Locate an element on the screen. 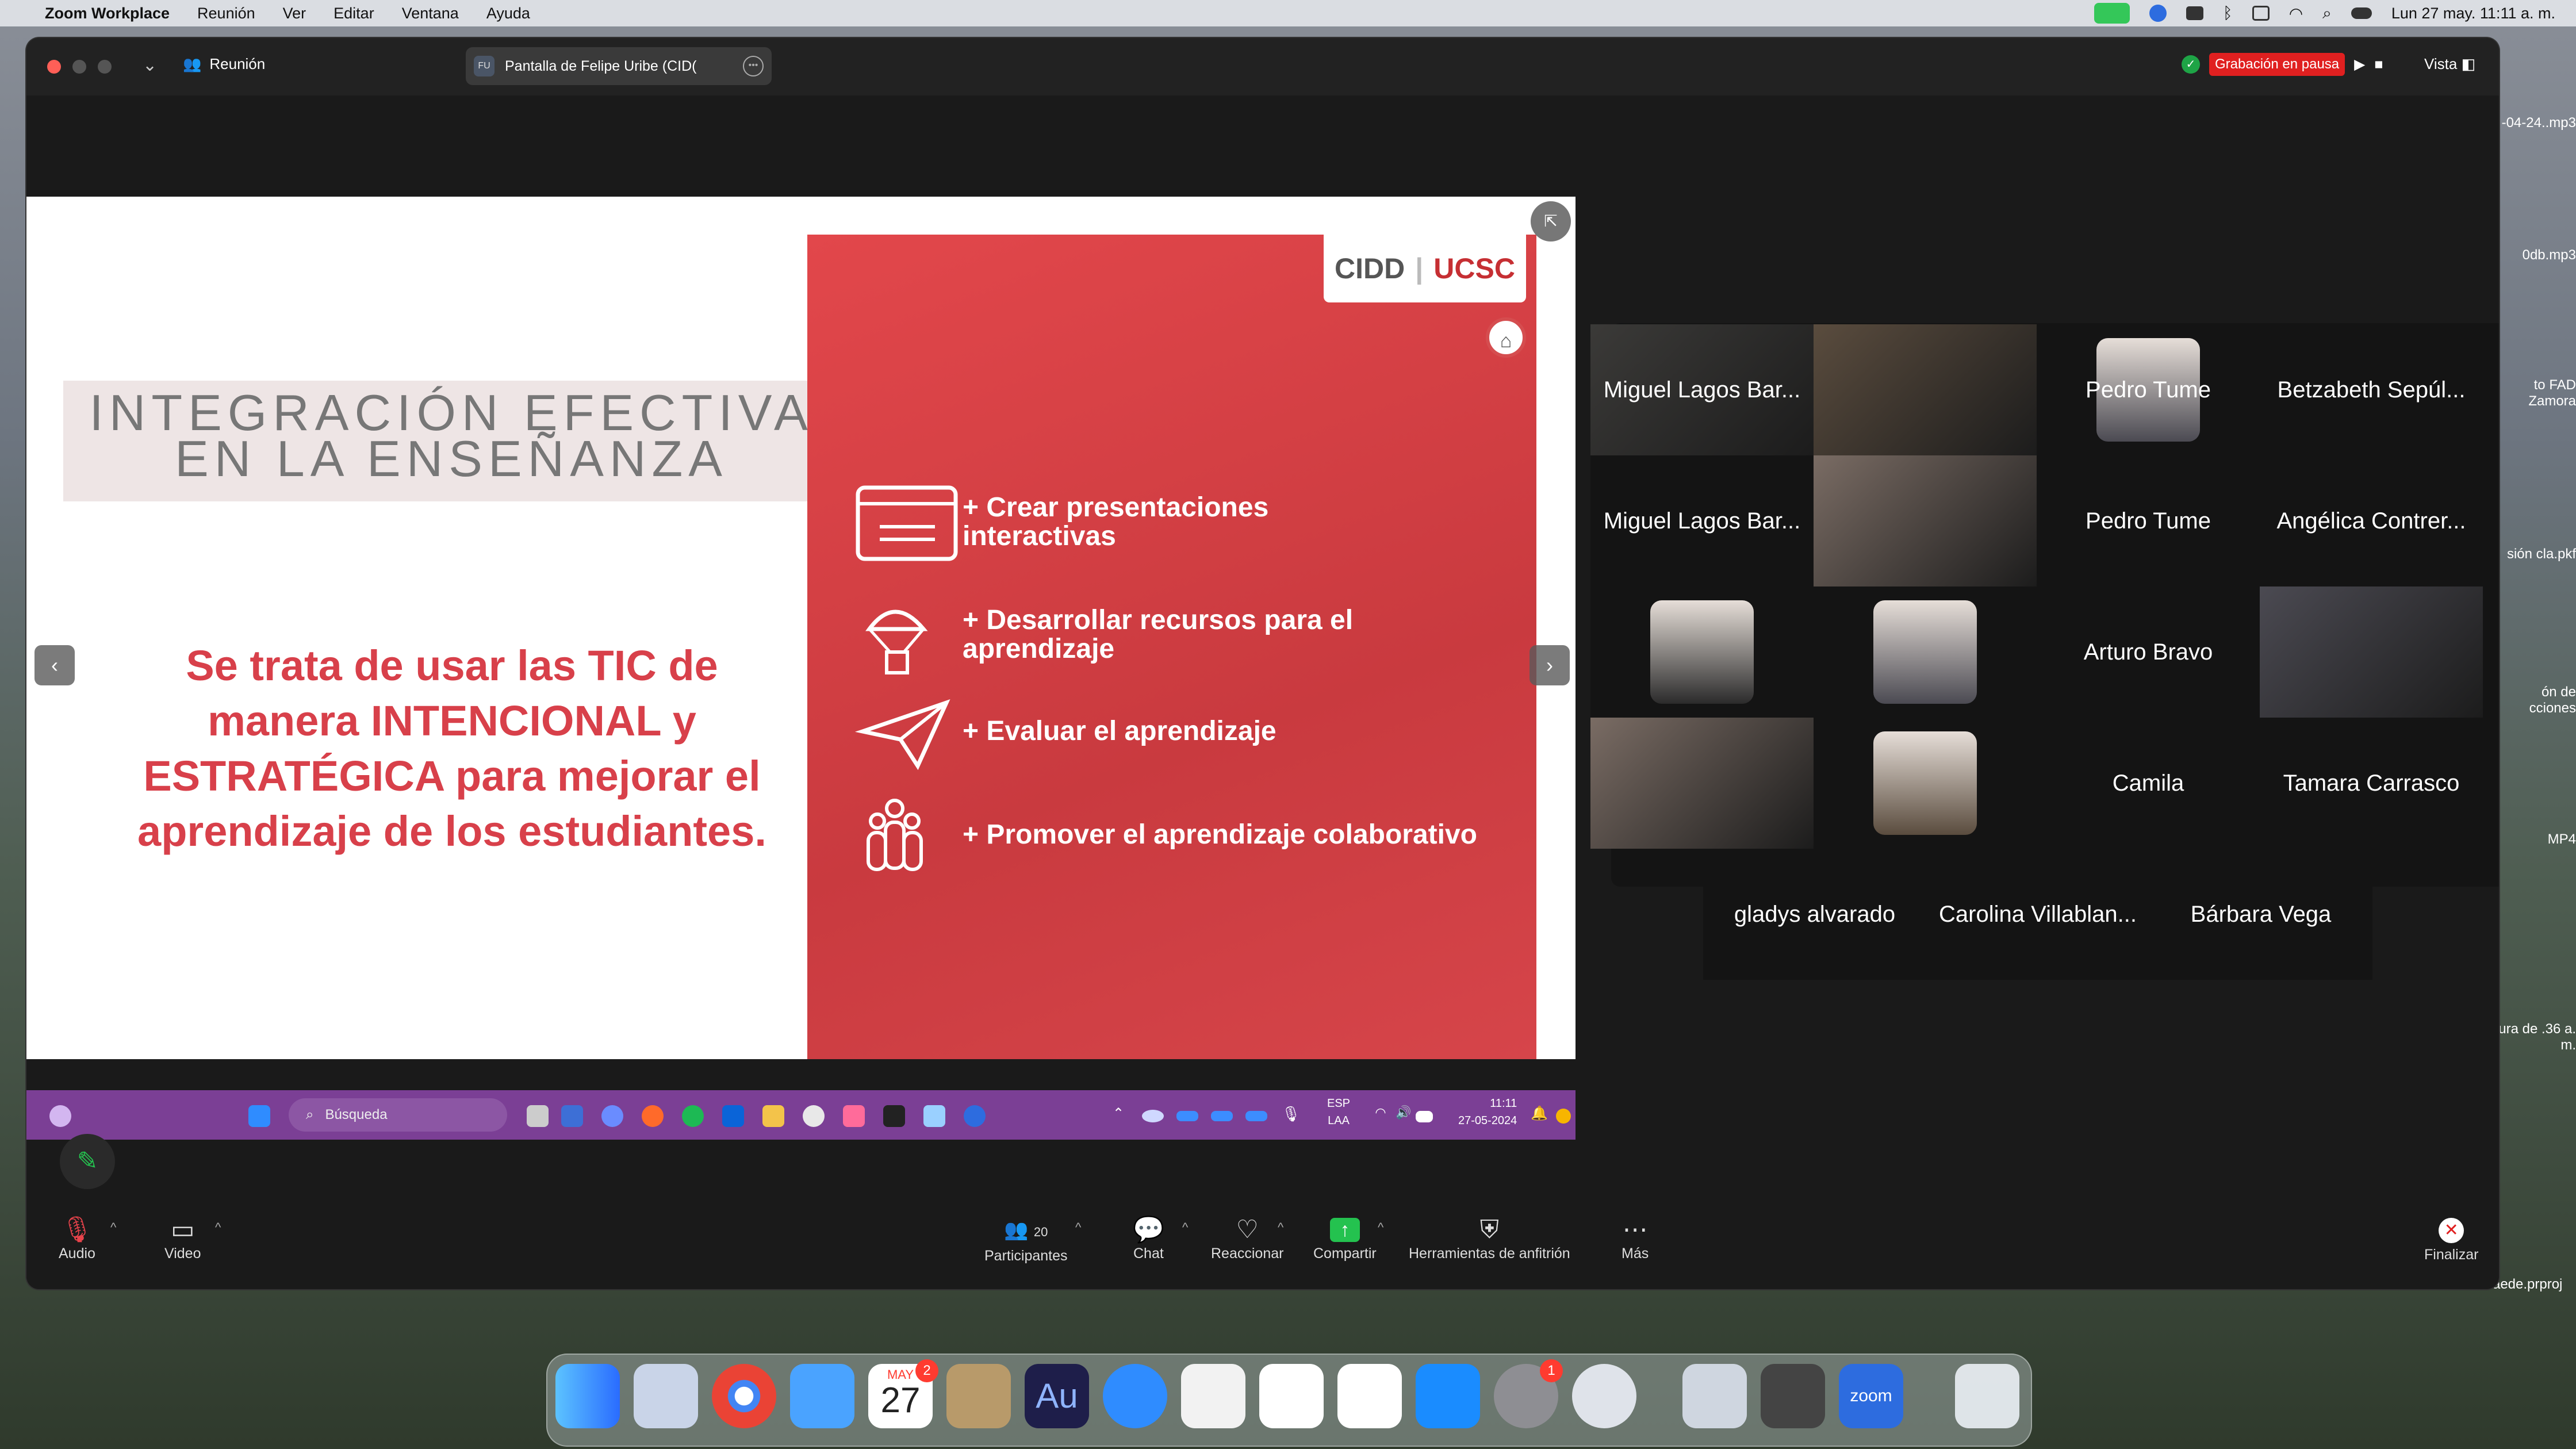 Image resolution: width=2576 pixels, height=1449 pixels. chat-button: 💬 Chat is located at coordinates (1148, 1238).